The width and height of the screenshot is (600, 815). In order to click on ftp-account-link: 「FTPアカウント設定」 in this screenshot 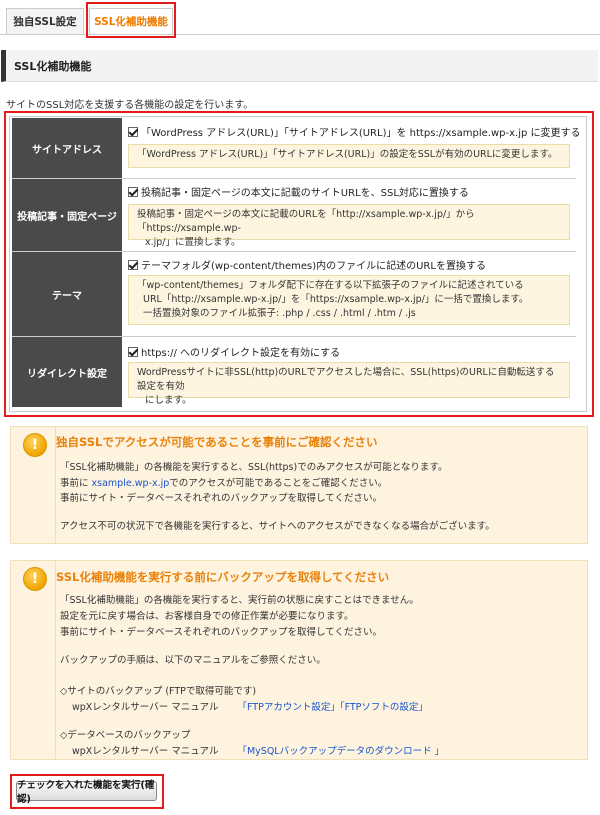, I will do `click(288, 707)`.